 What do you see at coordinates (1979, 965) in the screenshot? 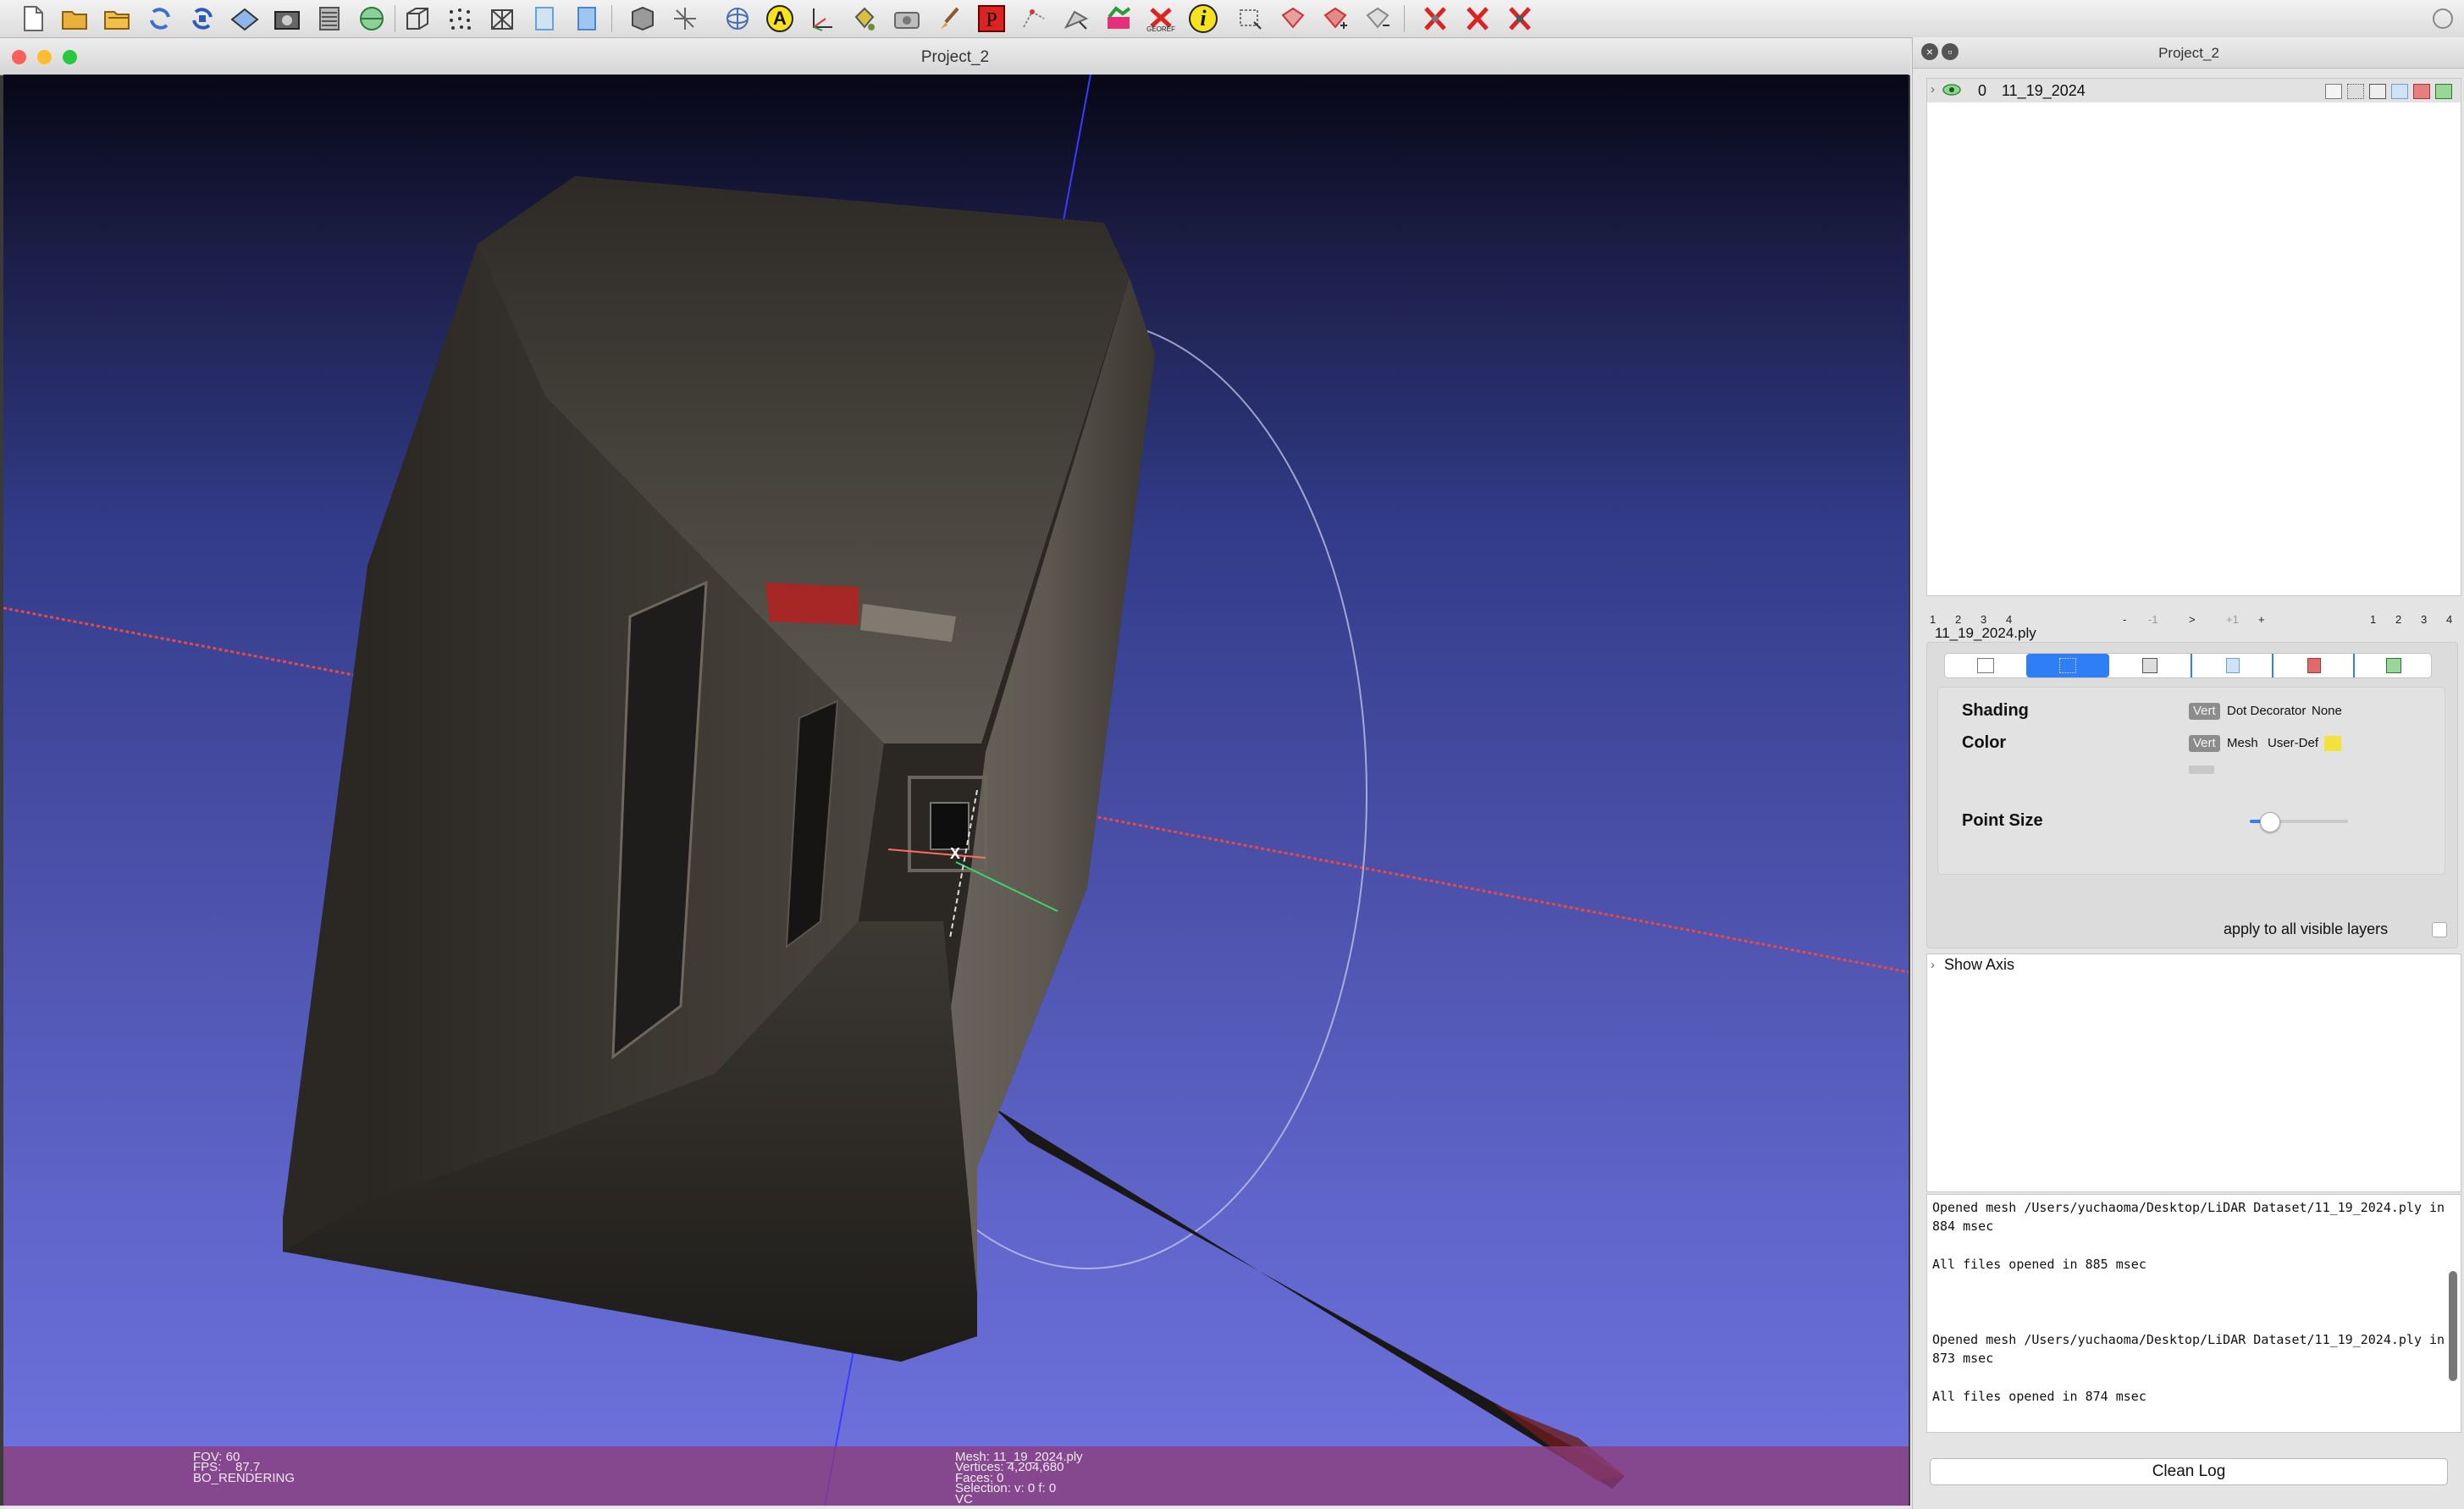
I see `show-axis-label: Show Axis` at bounding box center [1979, 965].